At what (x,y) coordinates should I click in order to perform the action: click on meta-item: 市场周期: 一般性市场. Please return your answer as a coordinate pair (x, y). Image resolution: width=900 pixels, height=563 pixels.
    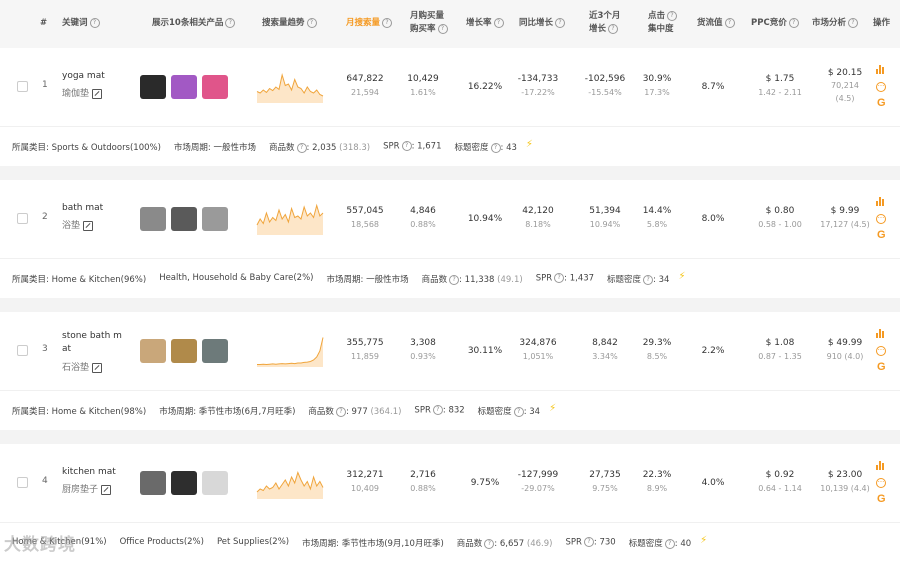
    Looking at the image, I should click on (215, 147).